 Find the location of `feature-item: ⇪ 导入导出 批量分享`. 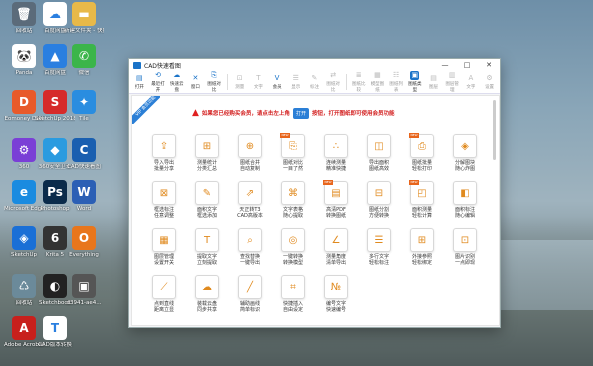

feature-item: ⇪ 导入导出 批量分享 is located at coordinates (164, 153).